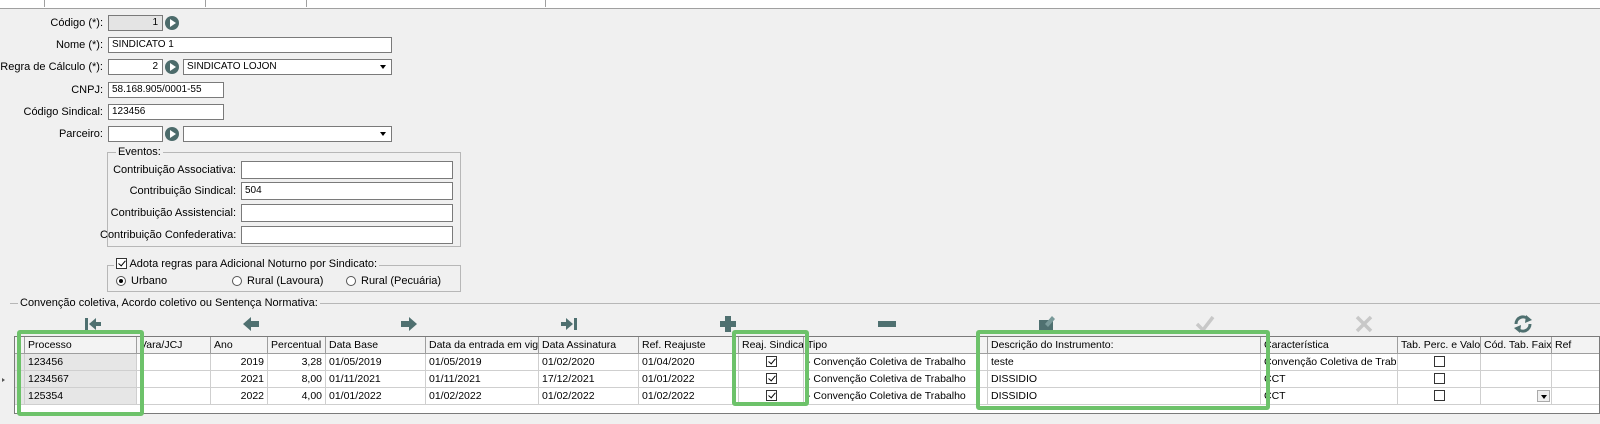 The height and width of the screenshot is (424, 1600). Describe the element at coordinates (347, 213) in the screenshot. I see `assistencial-field` at that location.